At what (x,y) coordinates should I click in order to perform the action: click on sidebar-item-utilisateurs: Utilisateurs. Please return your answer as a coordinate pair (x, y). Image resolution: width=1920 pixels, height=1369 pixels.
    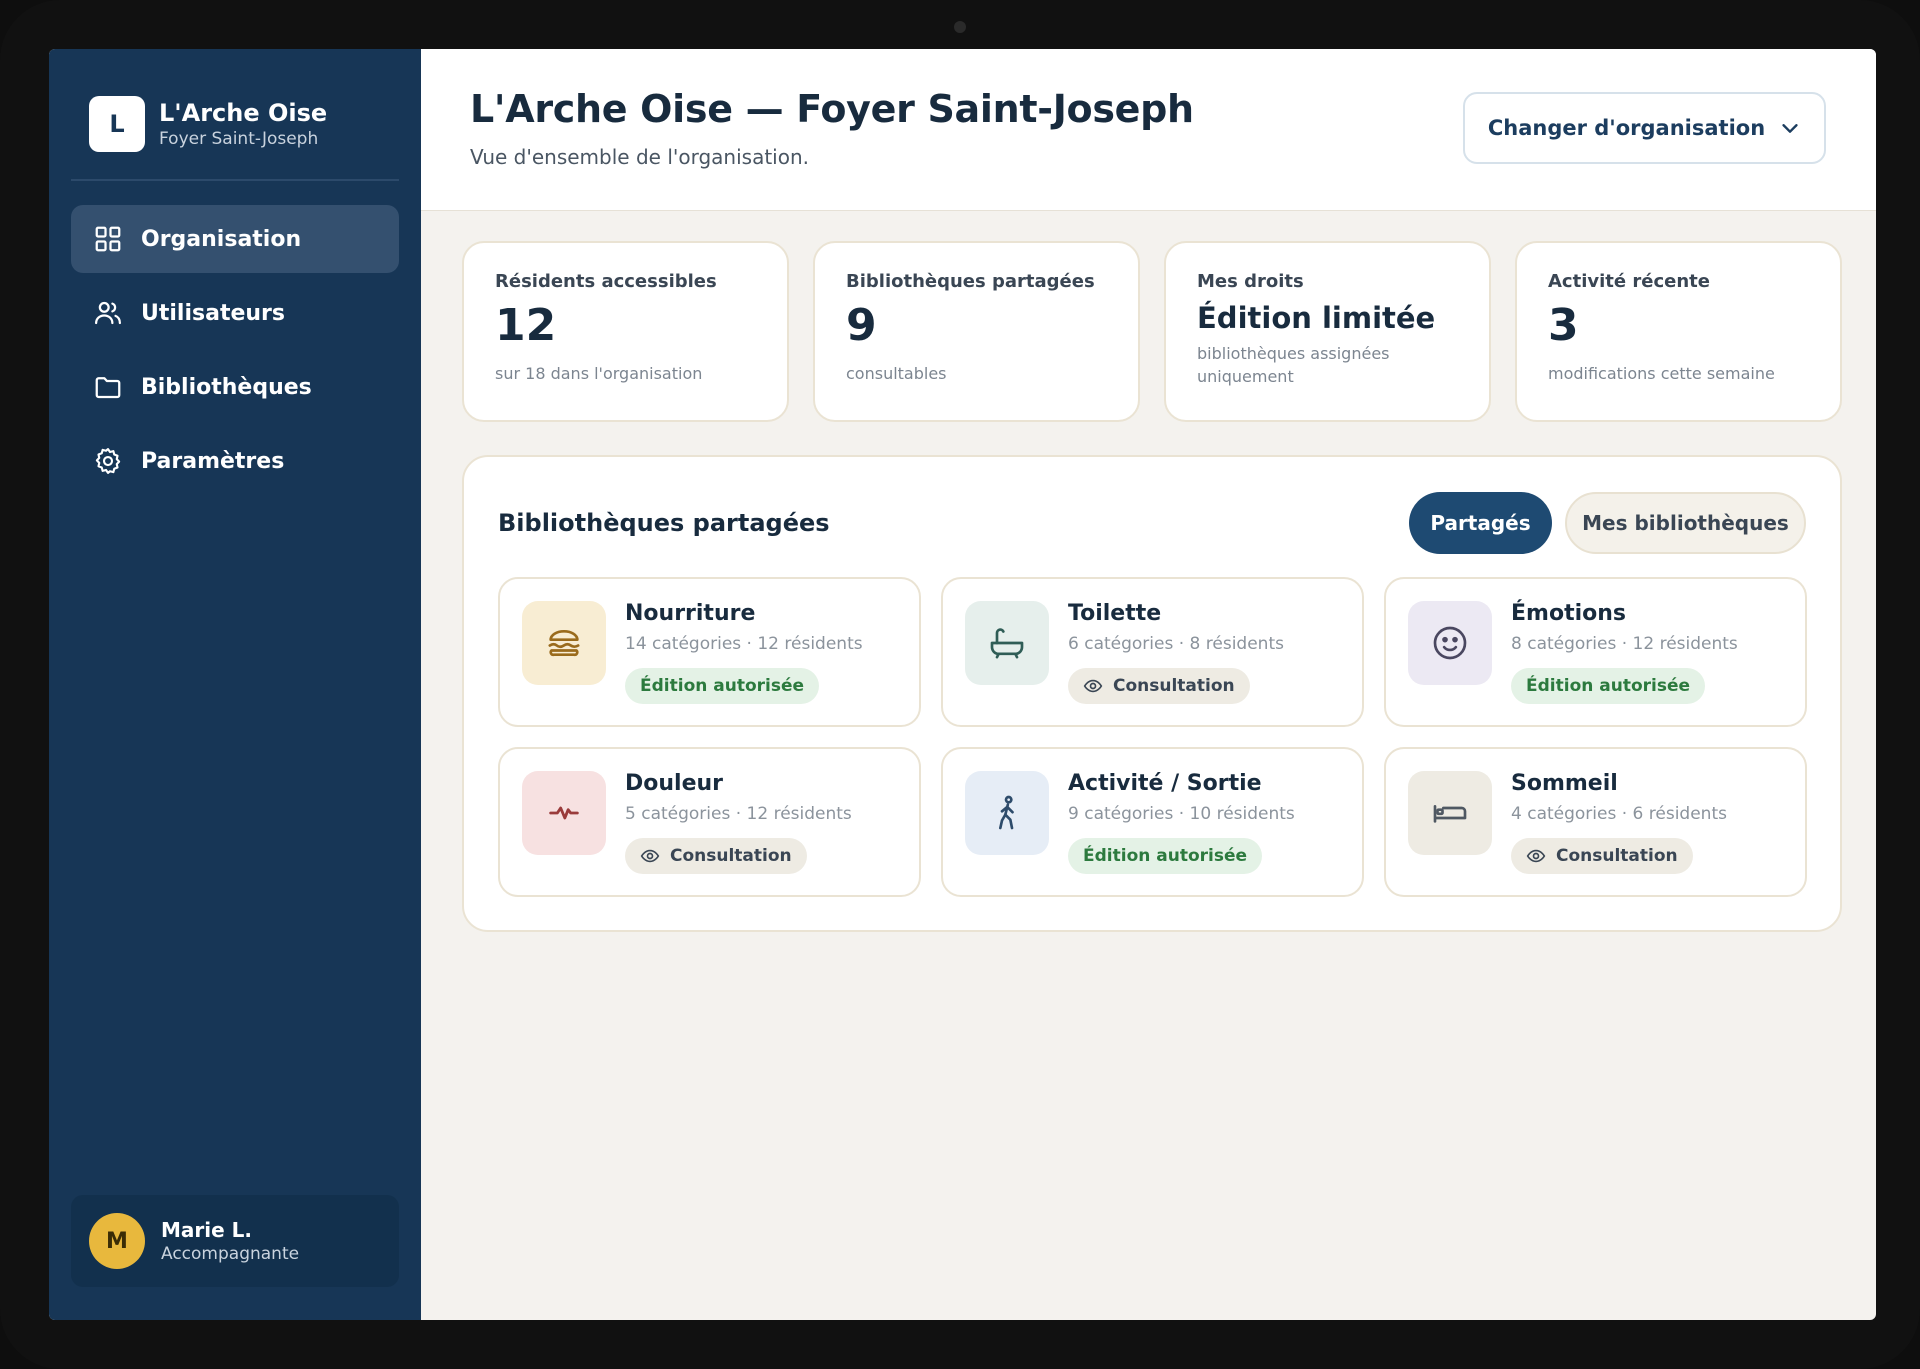
    Looking at the image, I should click on (235, 313).